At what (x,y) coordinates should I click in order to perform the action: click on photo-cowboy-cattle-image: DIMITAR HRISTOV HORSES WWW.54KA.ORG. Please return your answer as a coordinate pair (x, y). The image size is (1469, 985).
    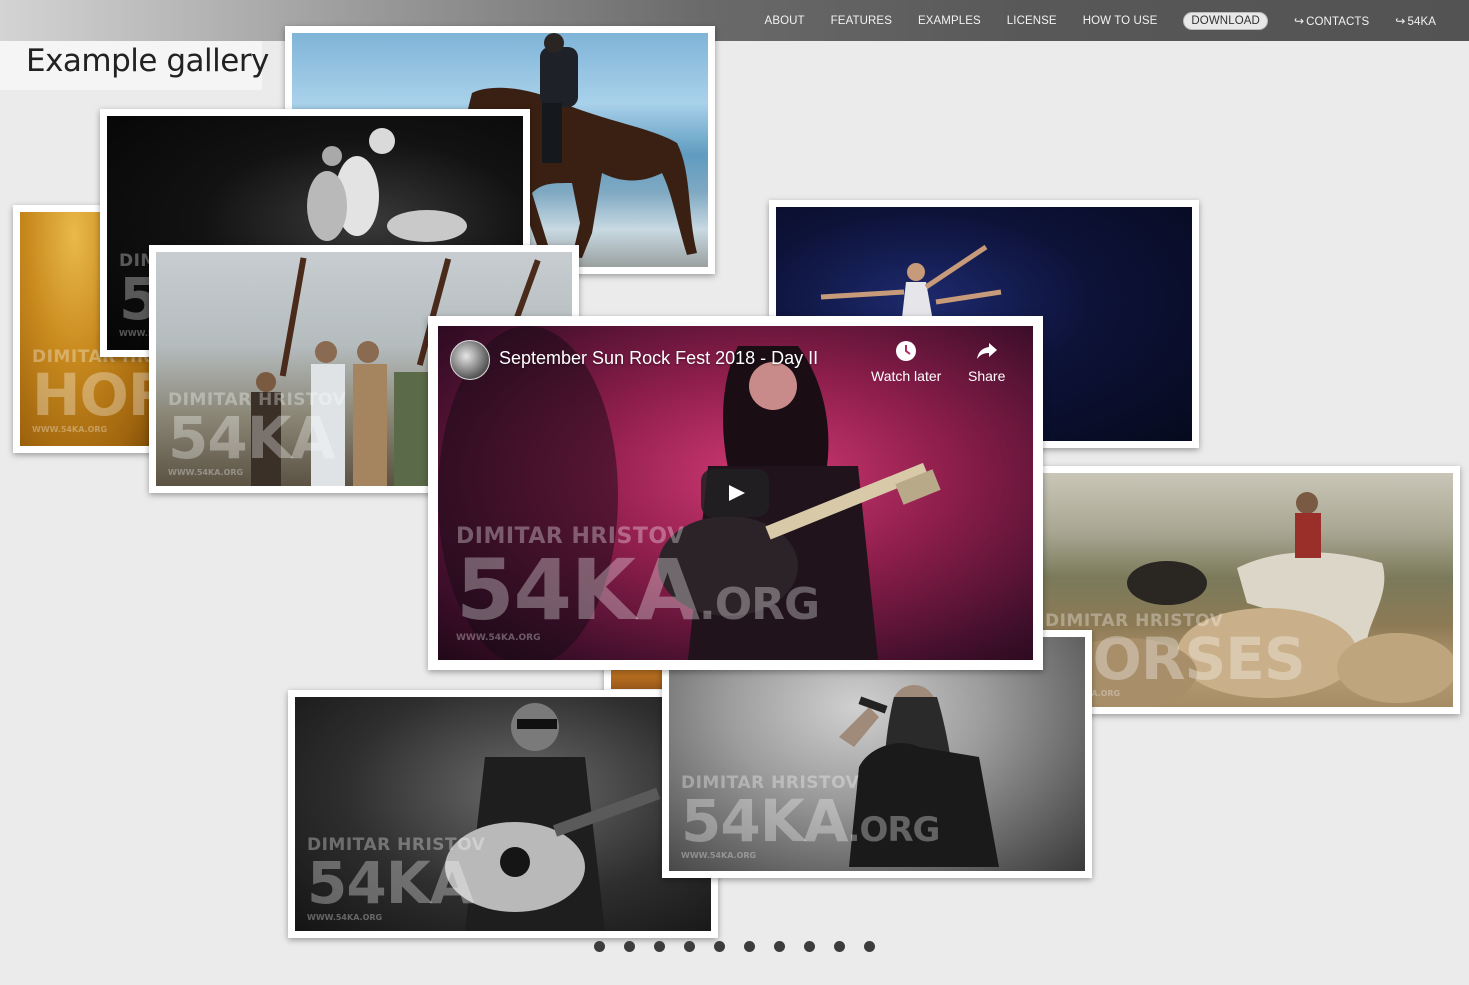
    Looking at the image, I should click on (1245, 590).